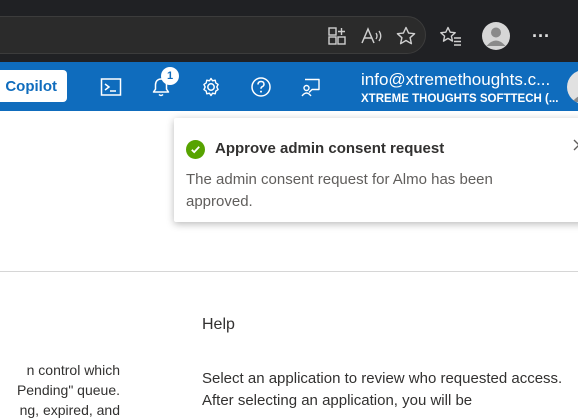 This screenshot has width=578, height=420. Describe the element at coordinates (572, 87) in the screenshot. I see `user-avatar` at that location.